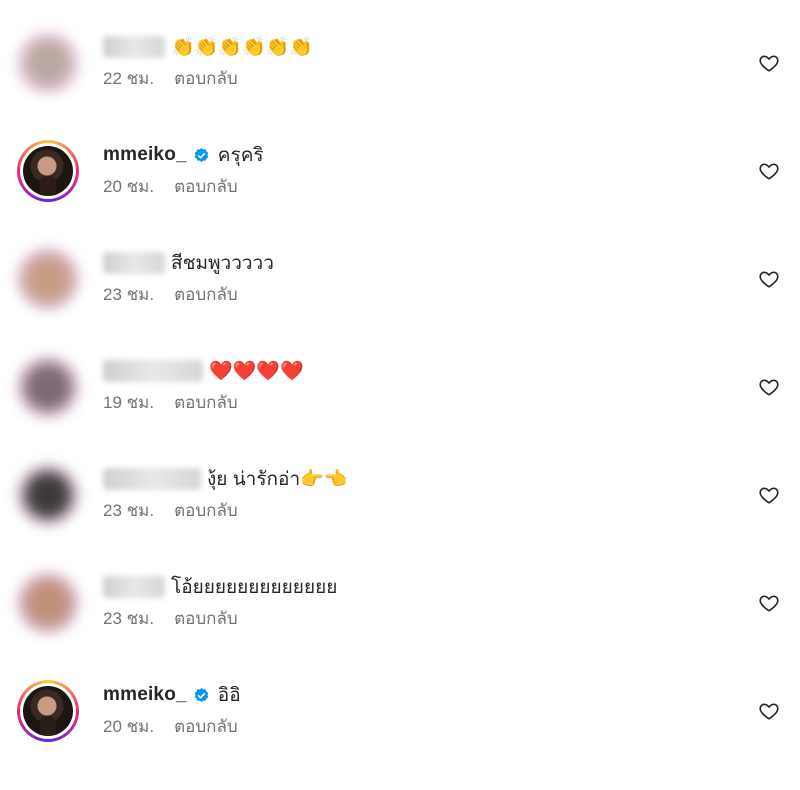  What do you see at coordinates (400, 516) in the screenshot?
I see `comment-item: งุ้ย น่ารักอ่า👉👈 23 ชม. ตอบกลับ` at bounding box center [400, 516].